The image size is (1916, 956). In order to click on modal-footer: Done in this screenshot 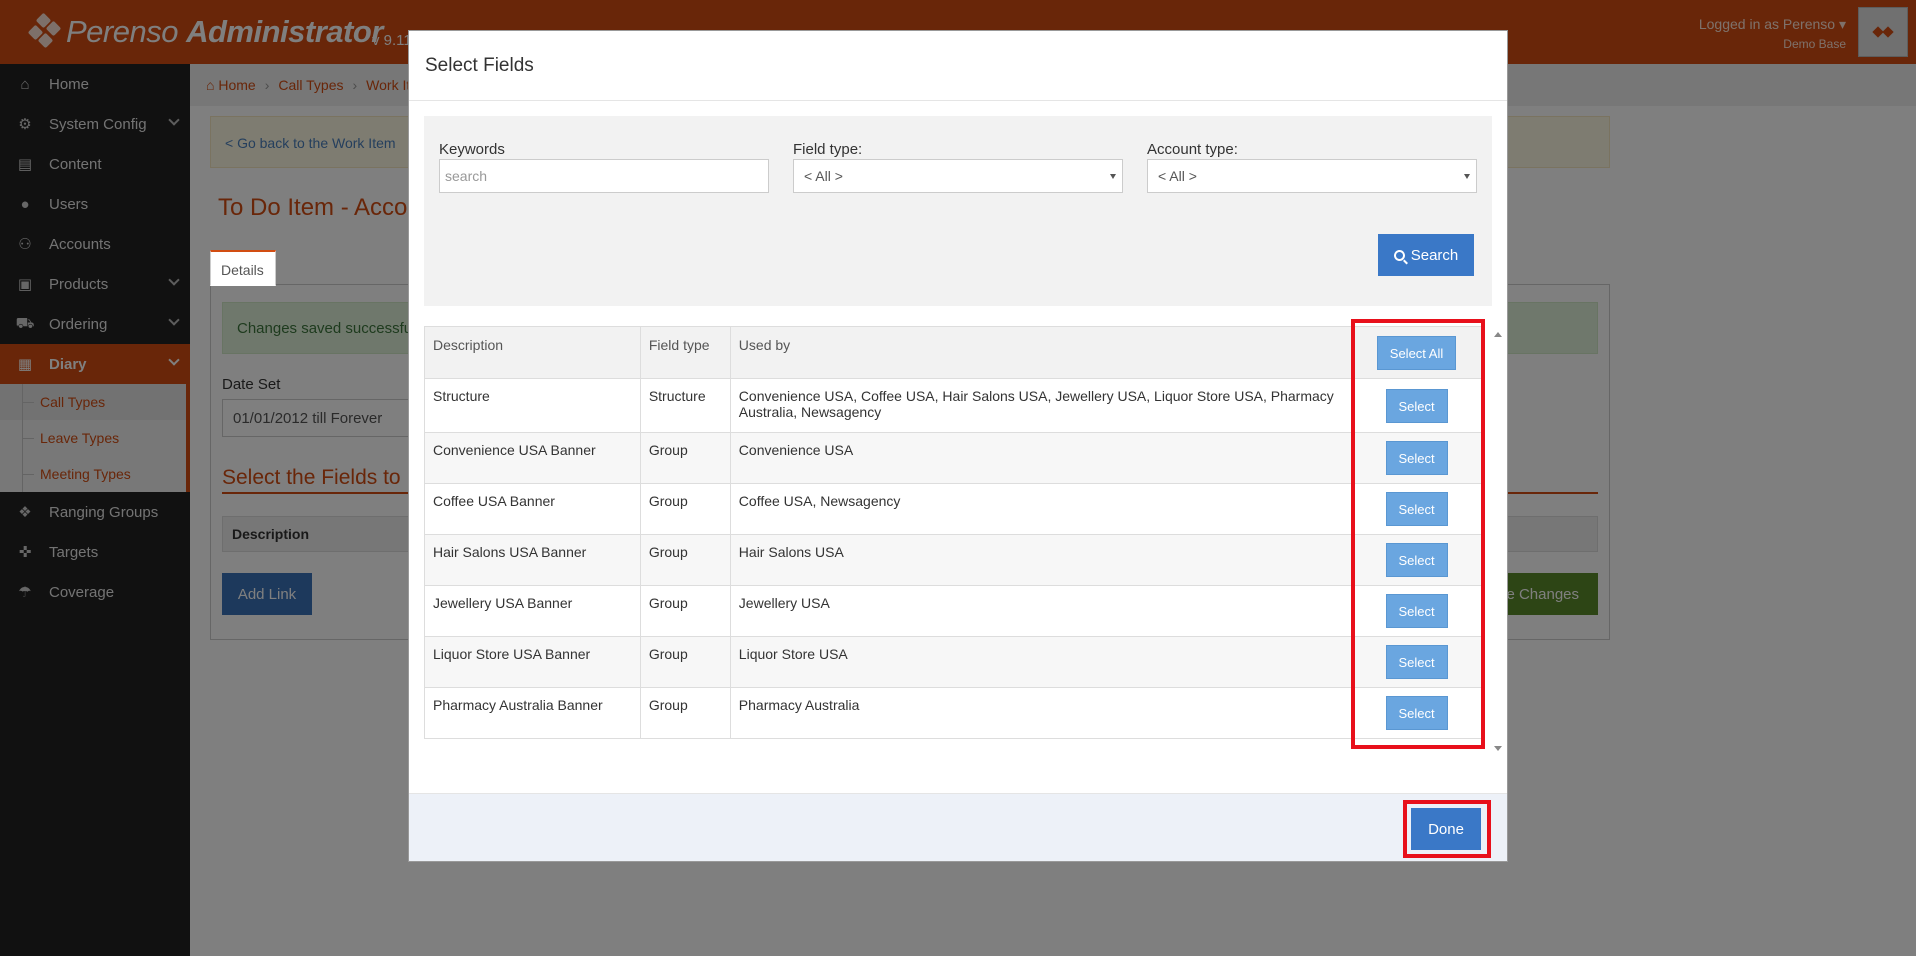, I will do `click(958, 827)`.